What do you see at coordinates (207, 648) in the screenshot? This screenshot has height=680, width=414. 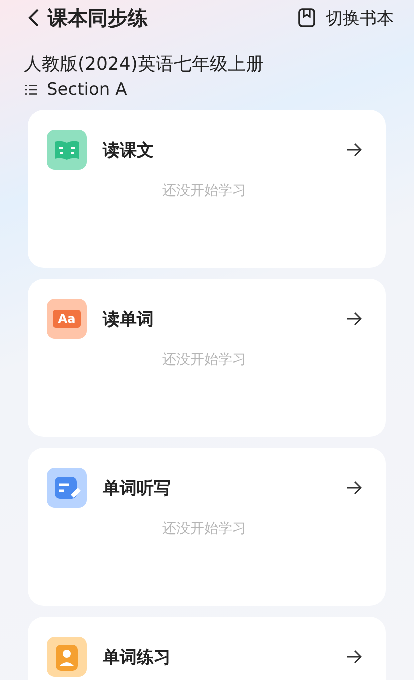 I see `module-card: 单词练习` at bounding box center [207, 648].